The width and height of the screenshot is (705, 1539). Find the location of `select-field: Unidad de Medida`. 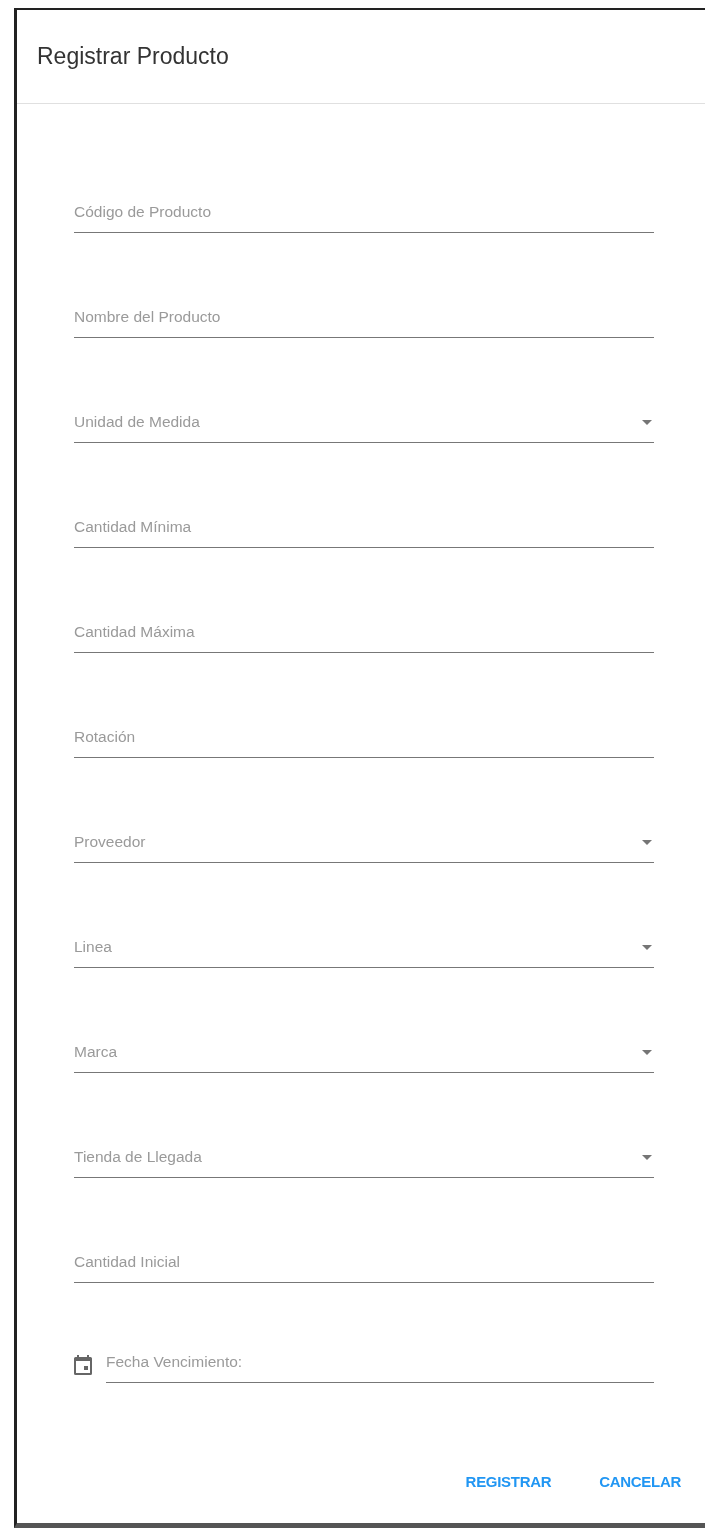

select-field: Unidad de Medida is located at coordinates (364, 427).